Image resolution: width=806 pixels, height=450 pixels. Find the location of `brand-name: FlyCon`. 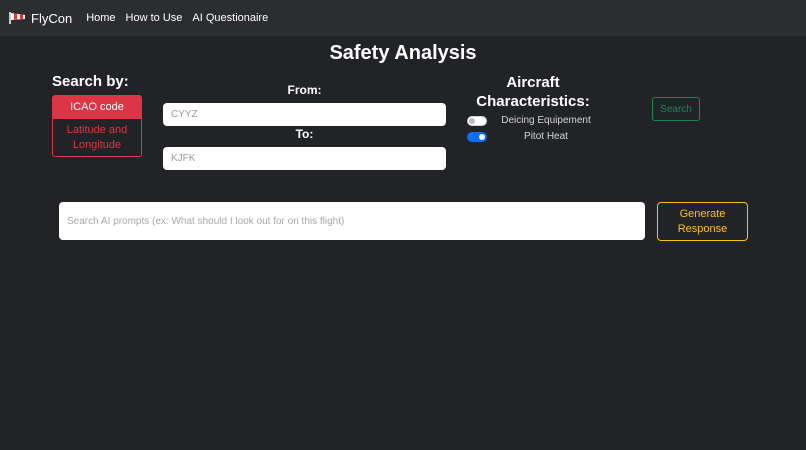

brand-name: FlyCon is located at coordinates (52, 18).